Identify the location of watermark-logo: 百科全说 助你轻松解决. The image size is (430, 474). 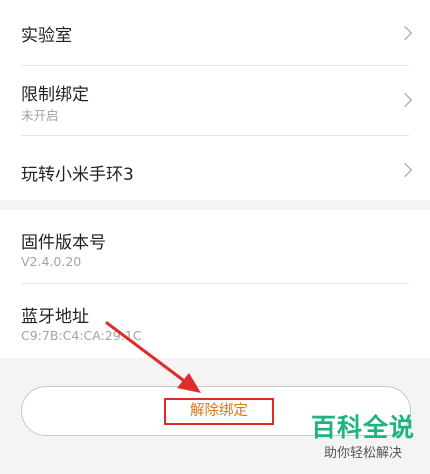
(363, 442).